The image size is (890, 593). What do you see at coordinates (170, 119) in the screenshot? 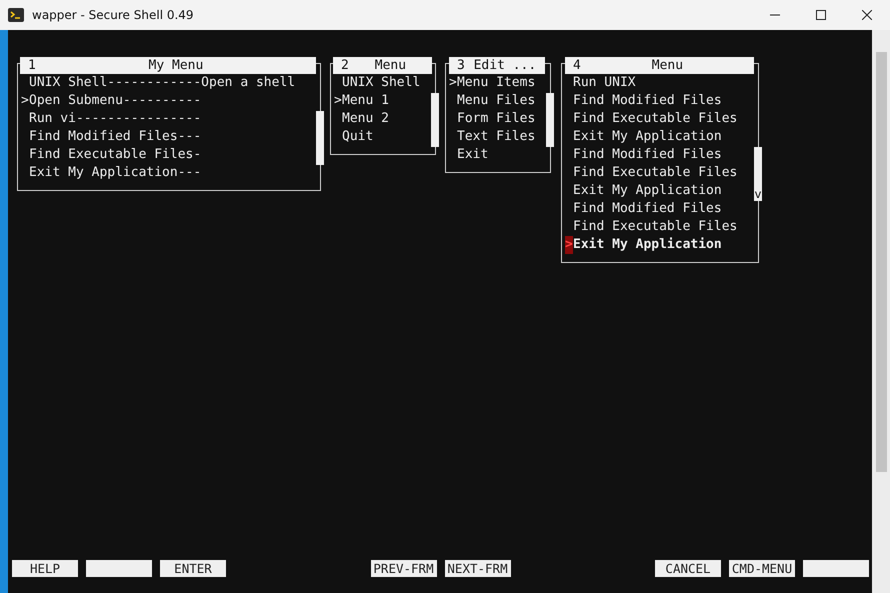
I see `menu-item: Run vi----------------` at bounding box center [170, 119].